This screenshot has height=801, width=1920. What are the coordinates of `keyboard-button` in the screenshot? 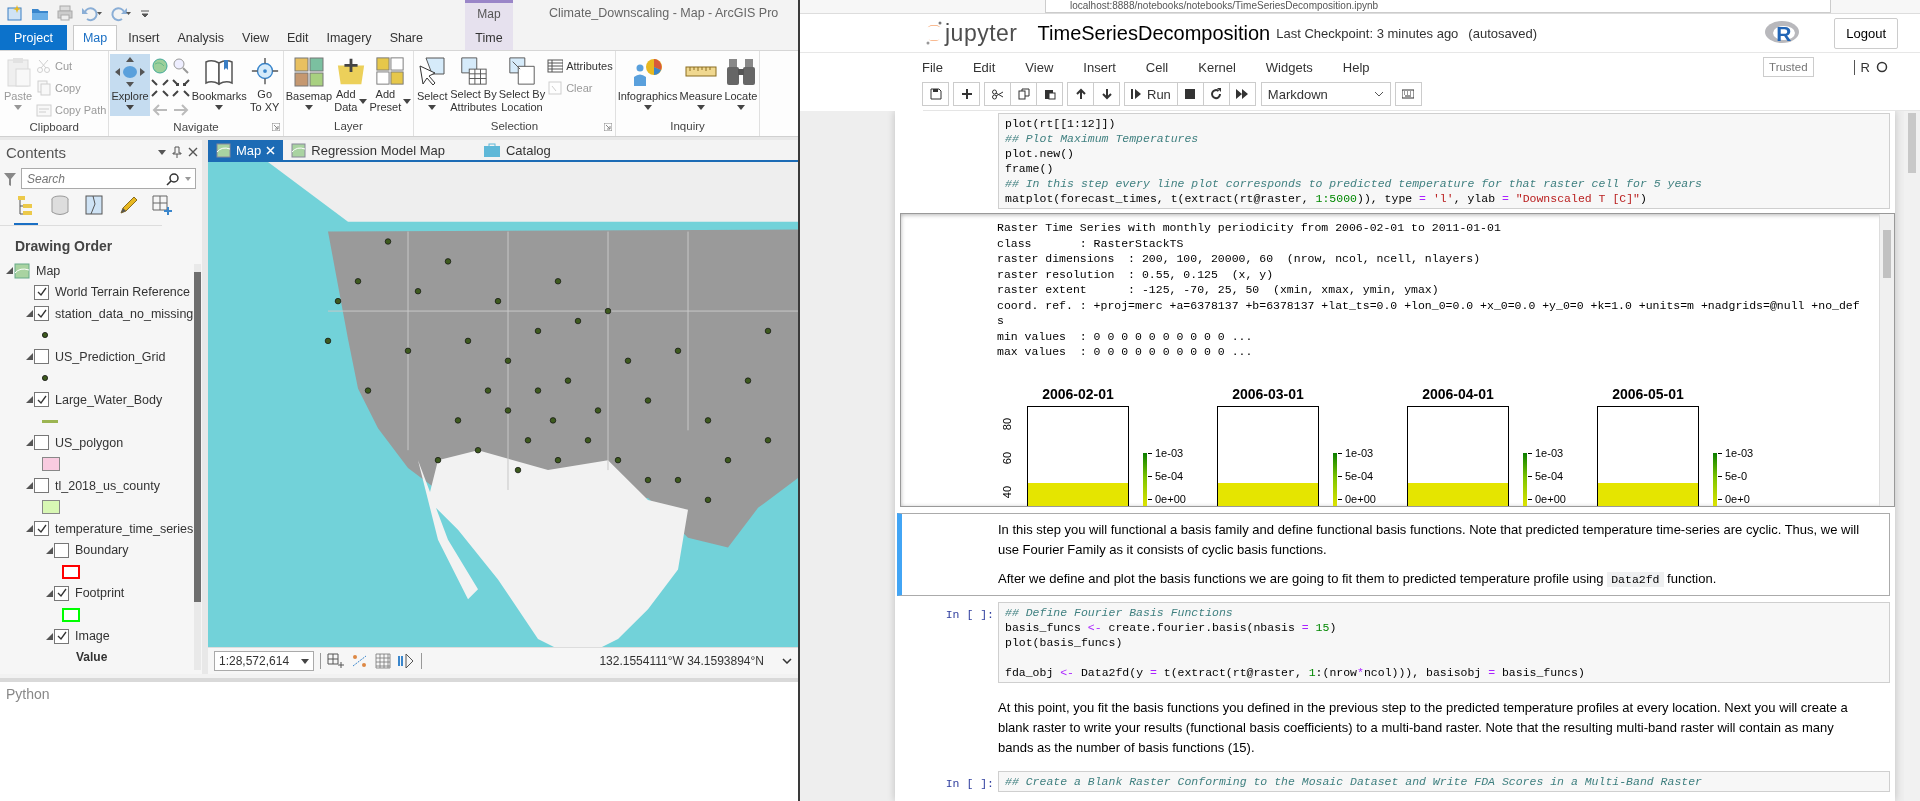 It's located at (1408, 94).